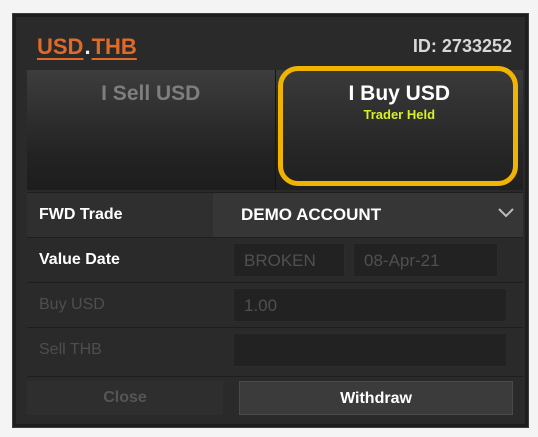 This screenshot has width=538, height=437. I want to click on ticket-id: ID: 2733252, so click(462, 46).